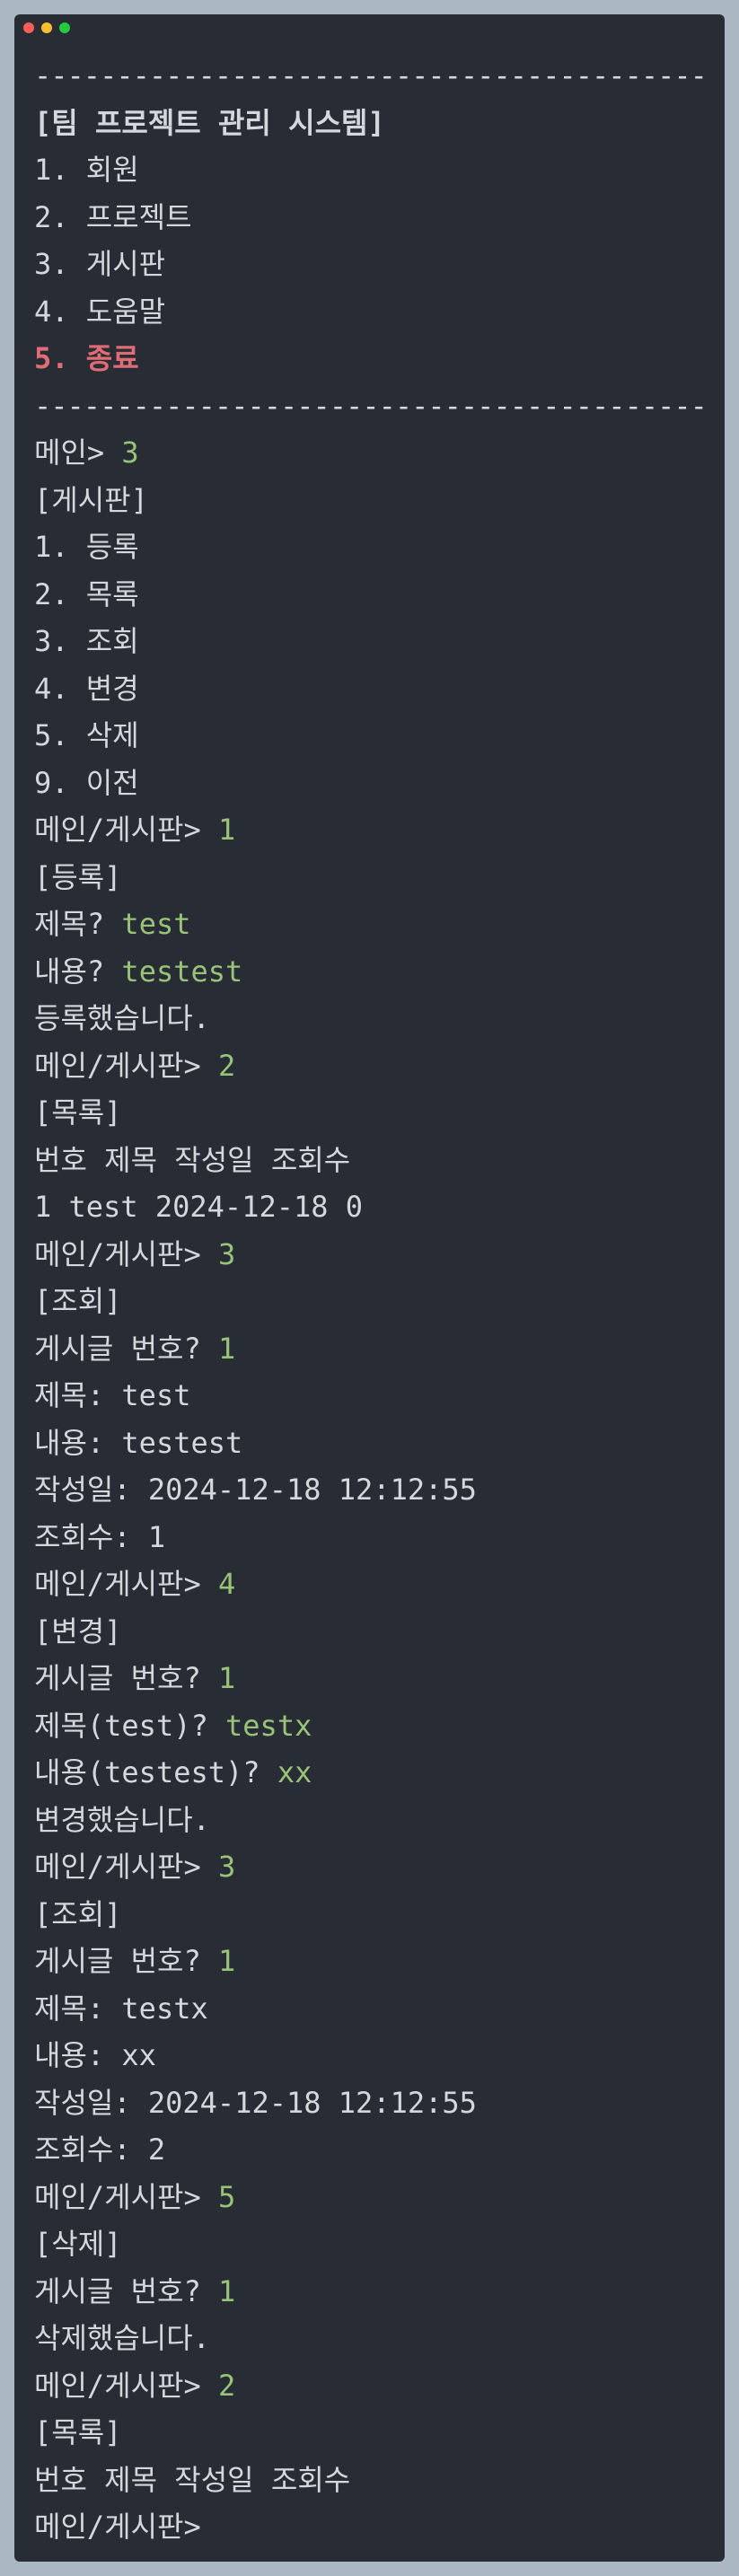  Describe the element at coordinates (372, 1726) in the screenshot. I see `prompt-line: 제목(test)? testx` at that location.